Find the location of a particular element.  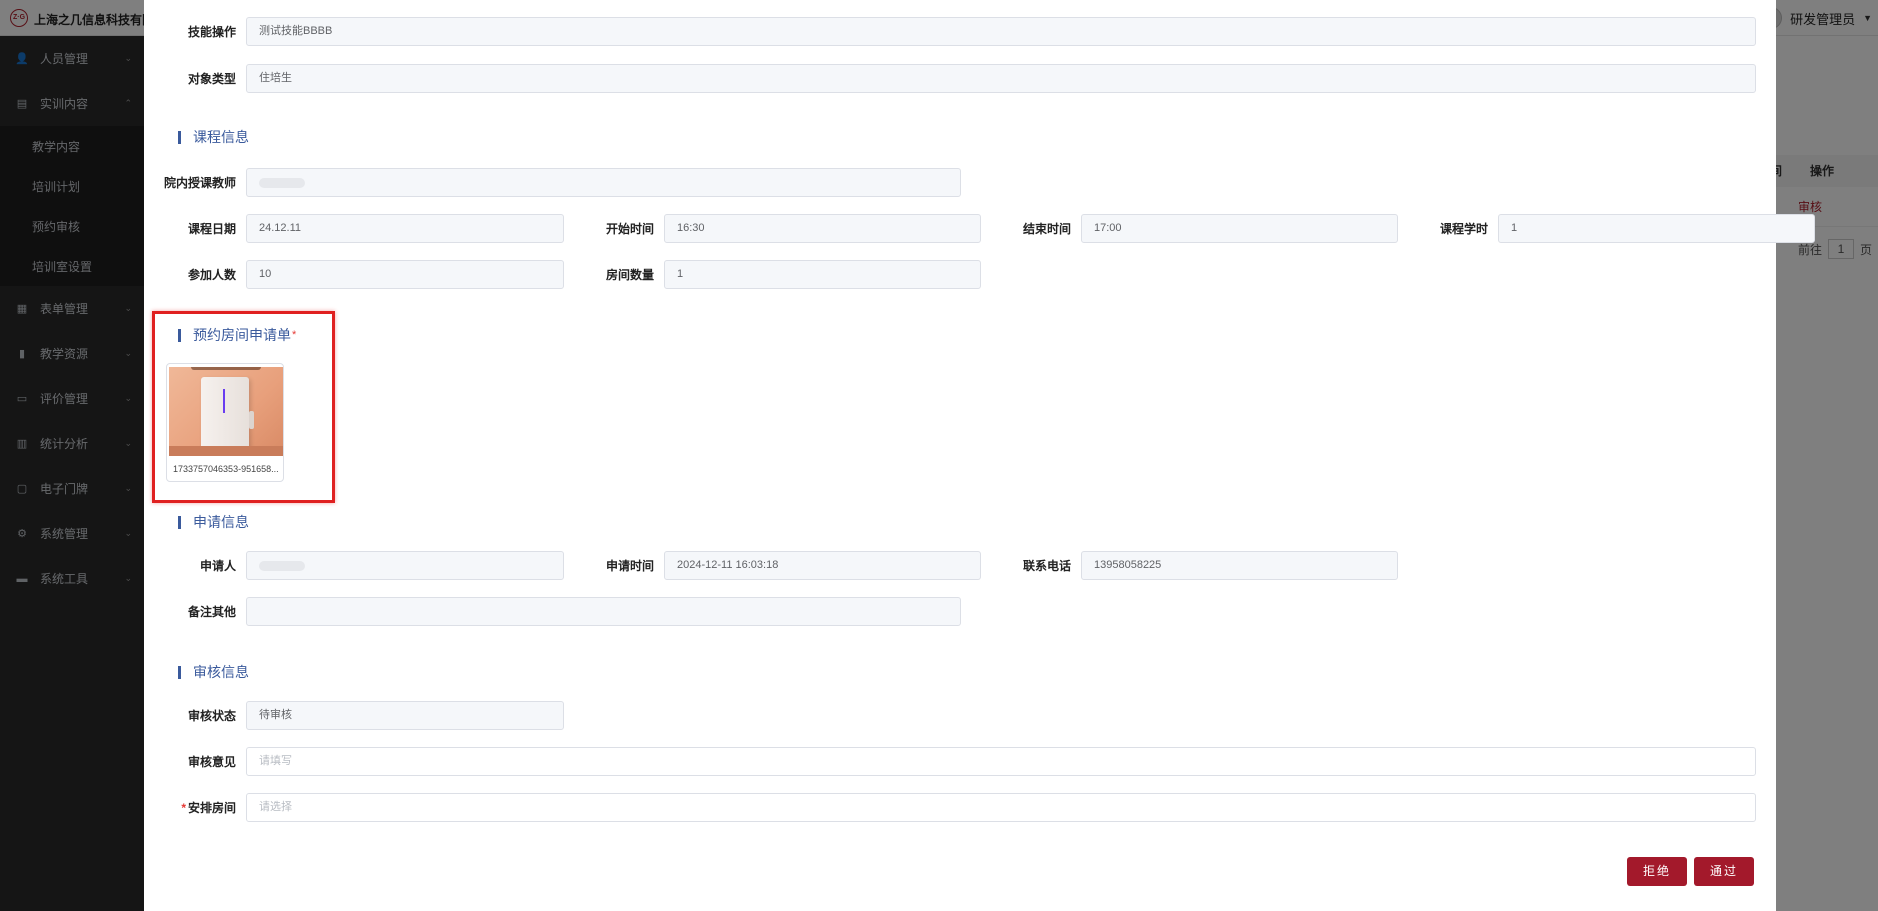

form-row-target-type: 对象类型 住培生 is located at coordinates (950, 78).